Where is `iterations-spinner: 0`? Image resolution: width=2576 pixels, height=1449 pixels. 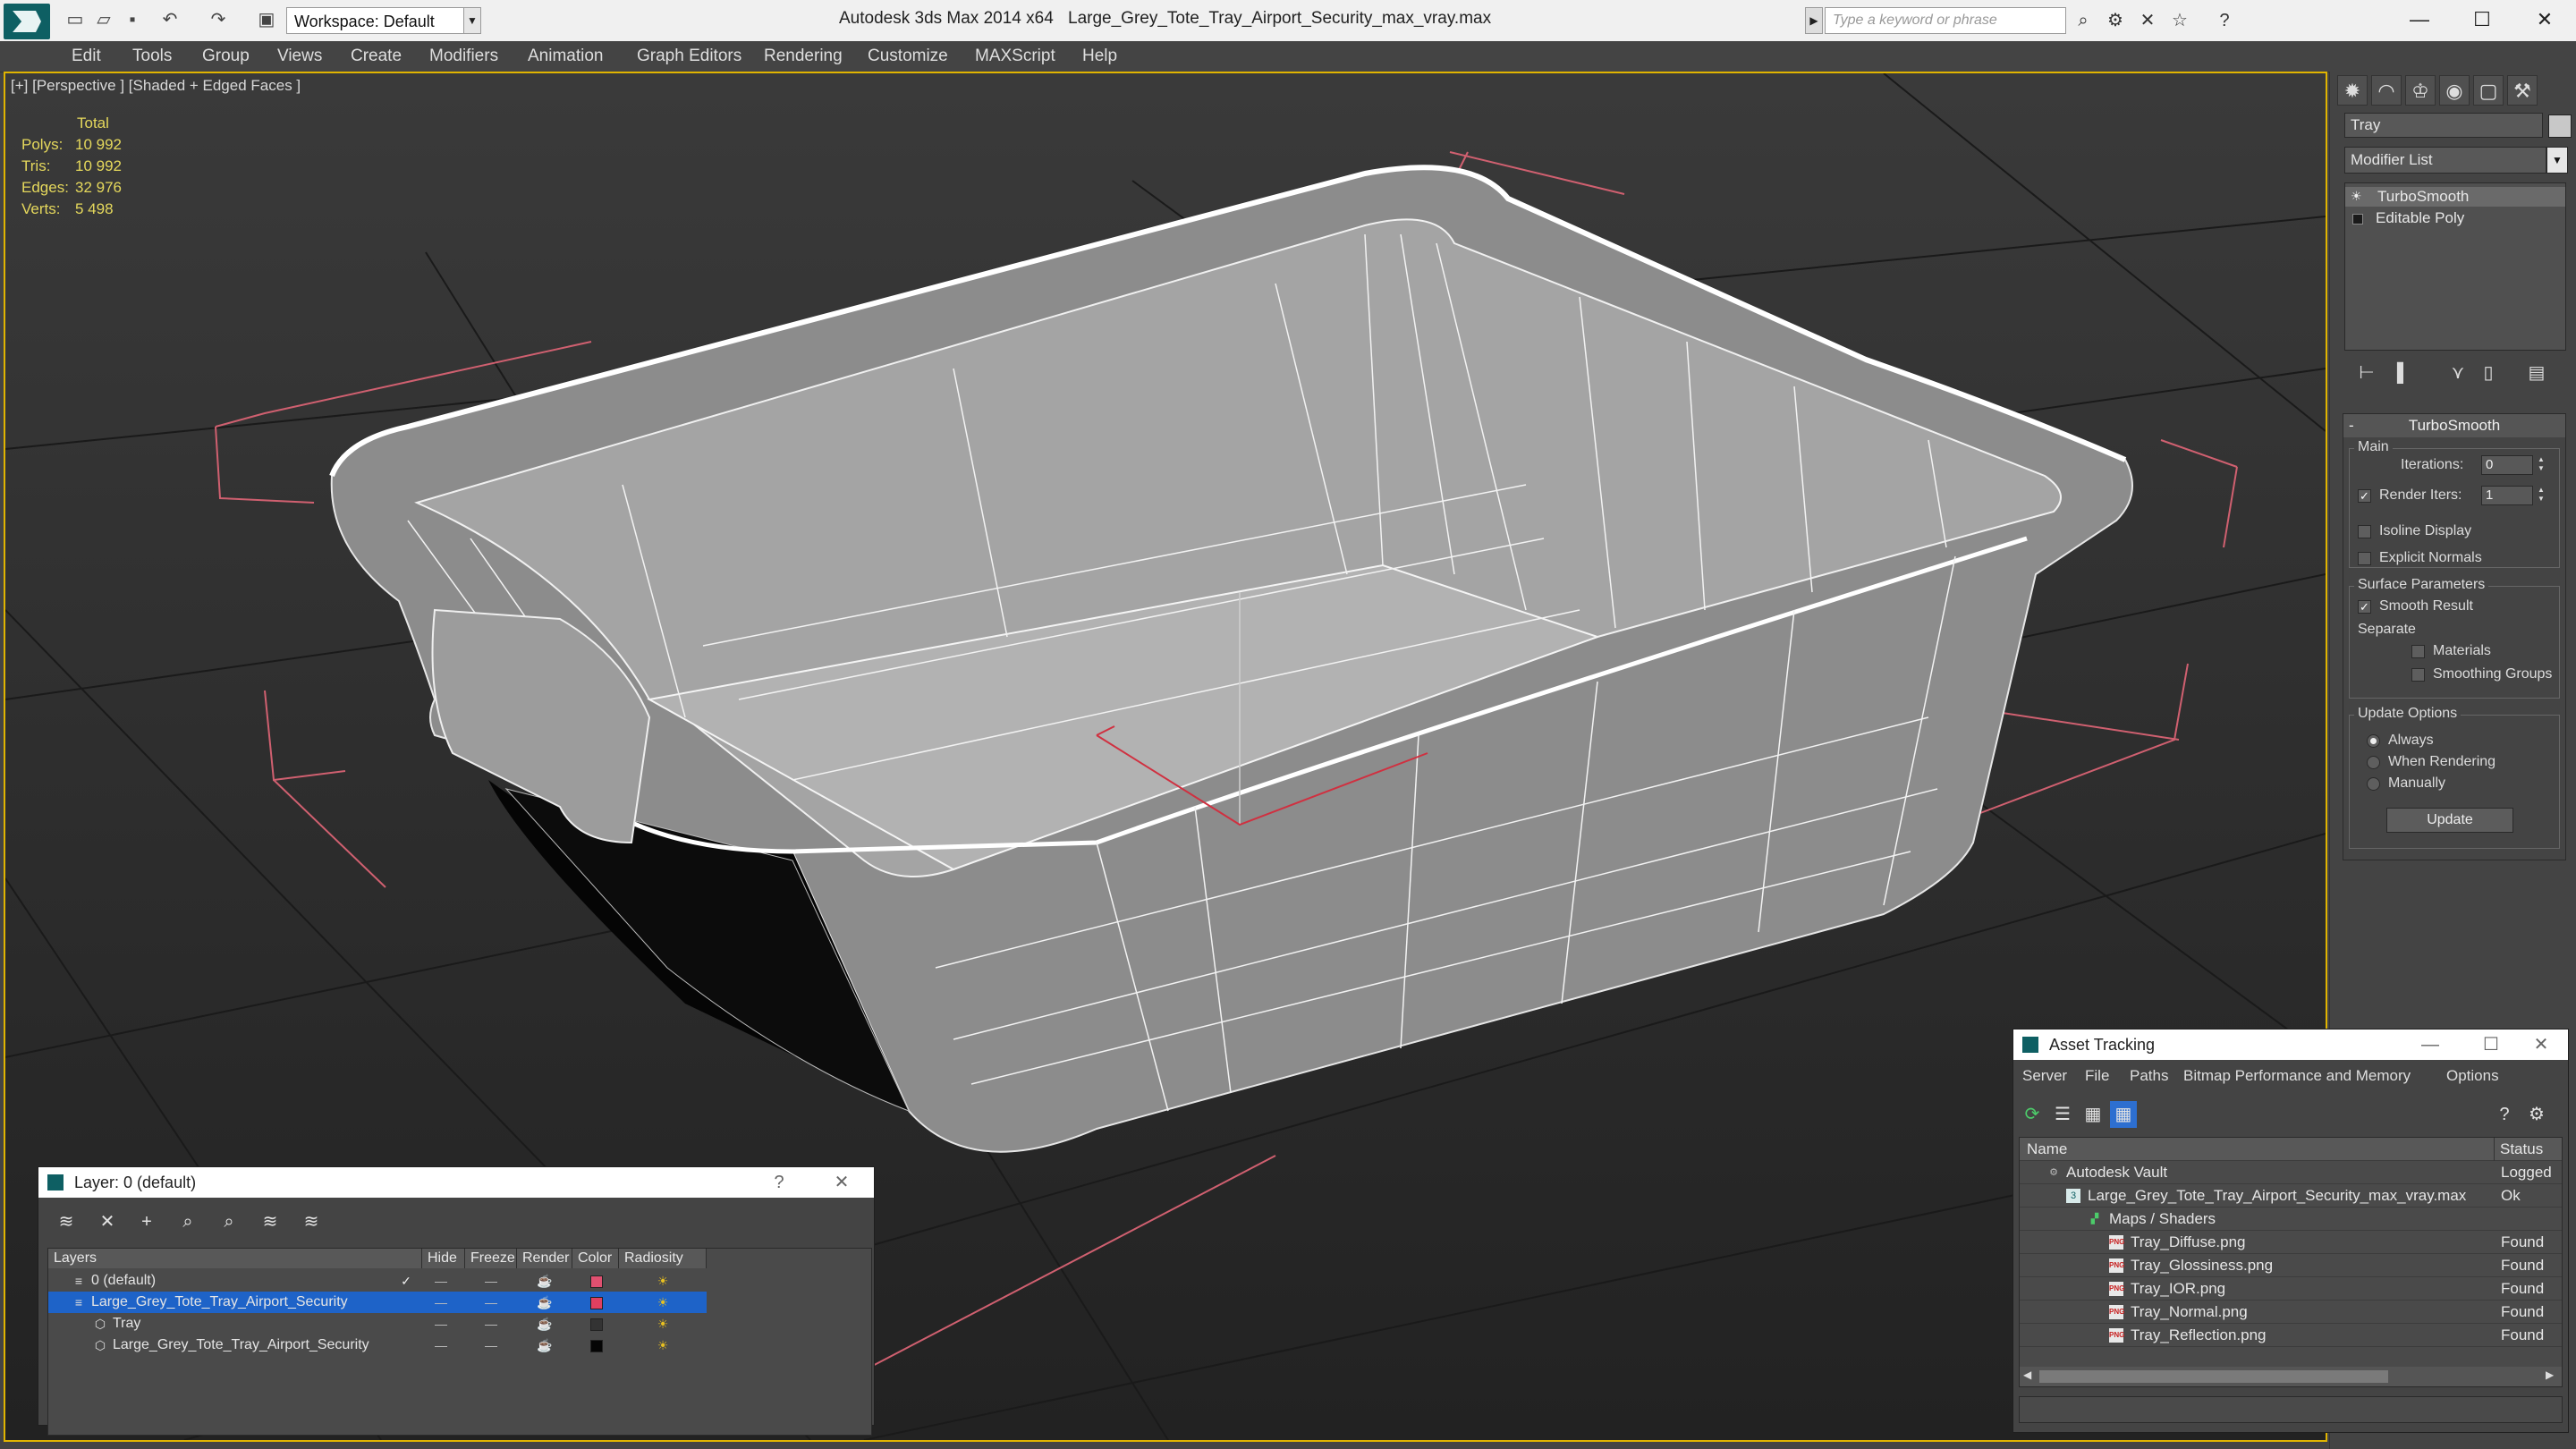
iterations-spinner: 0 is located at coordinates (2507, 465).